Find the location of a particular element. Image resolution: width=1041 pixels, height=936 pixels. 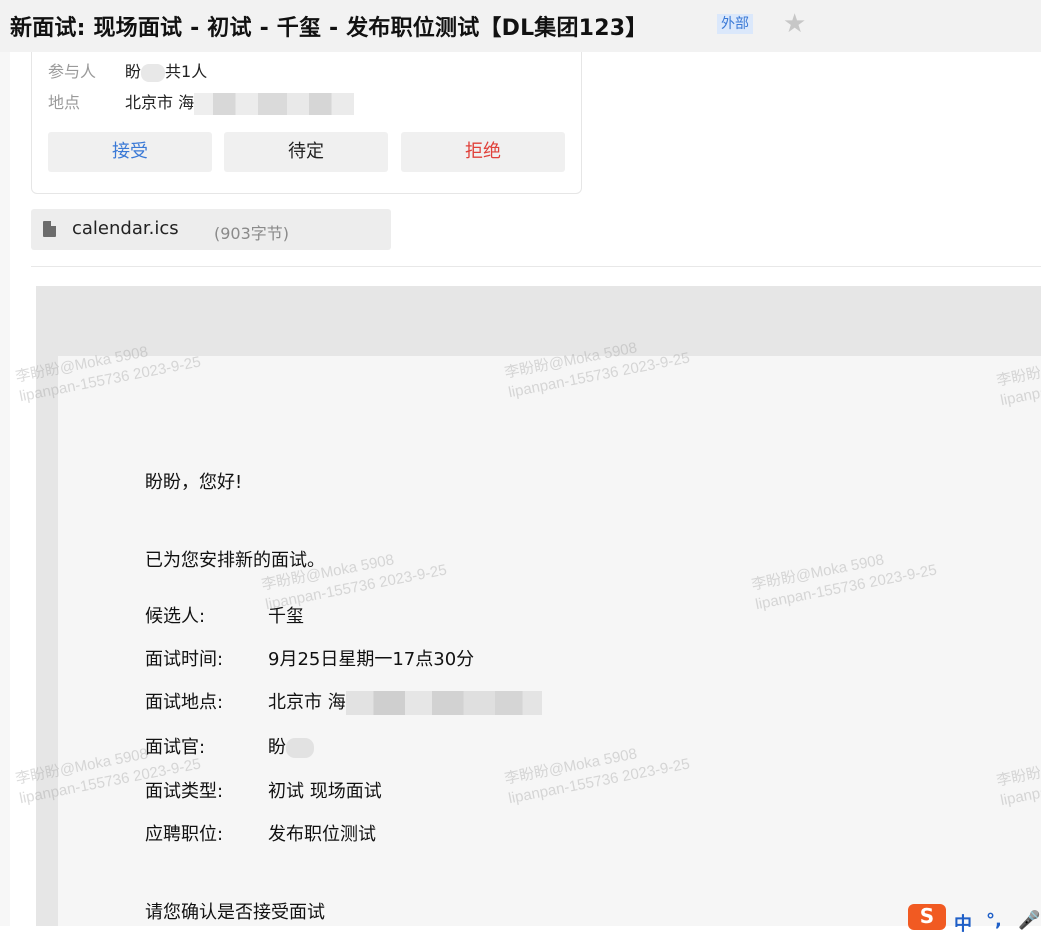

location-label: 地点 is located at coordinates (64, 102).